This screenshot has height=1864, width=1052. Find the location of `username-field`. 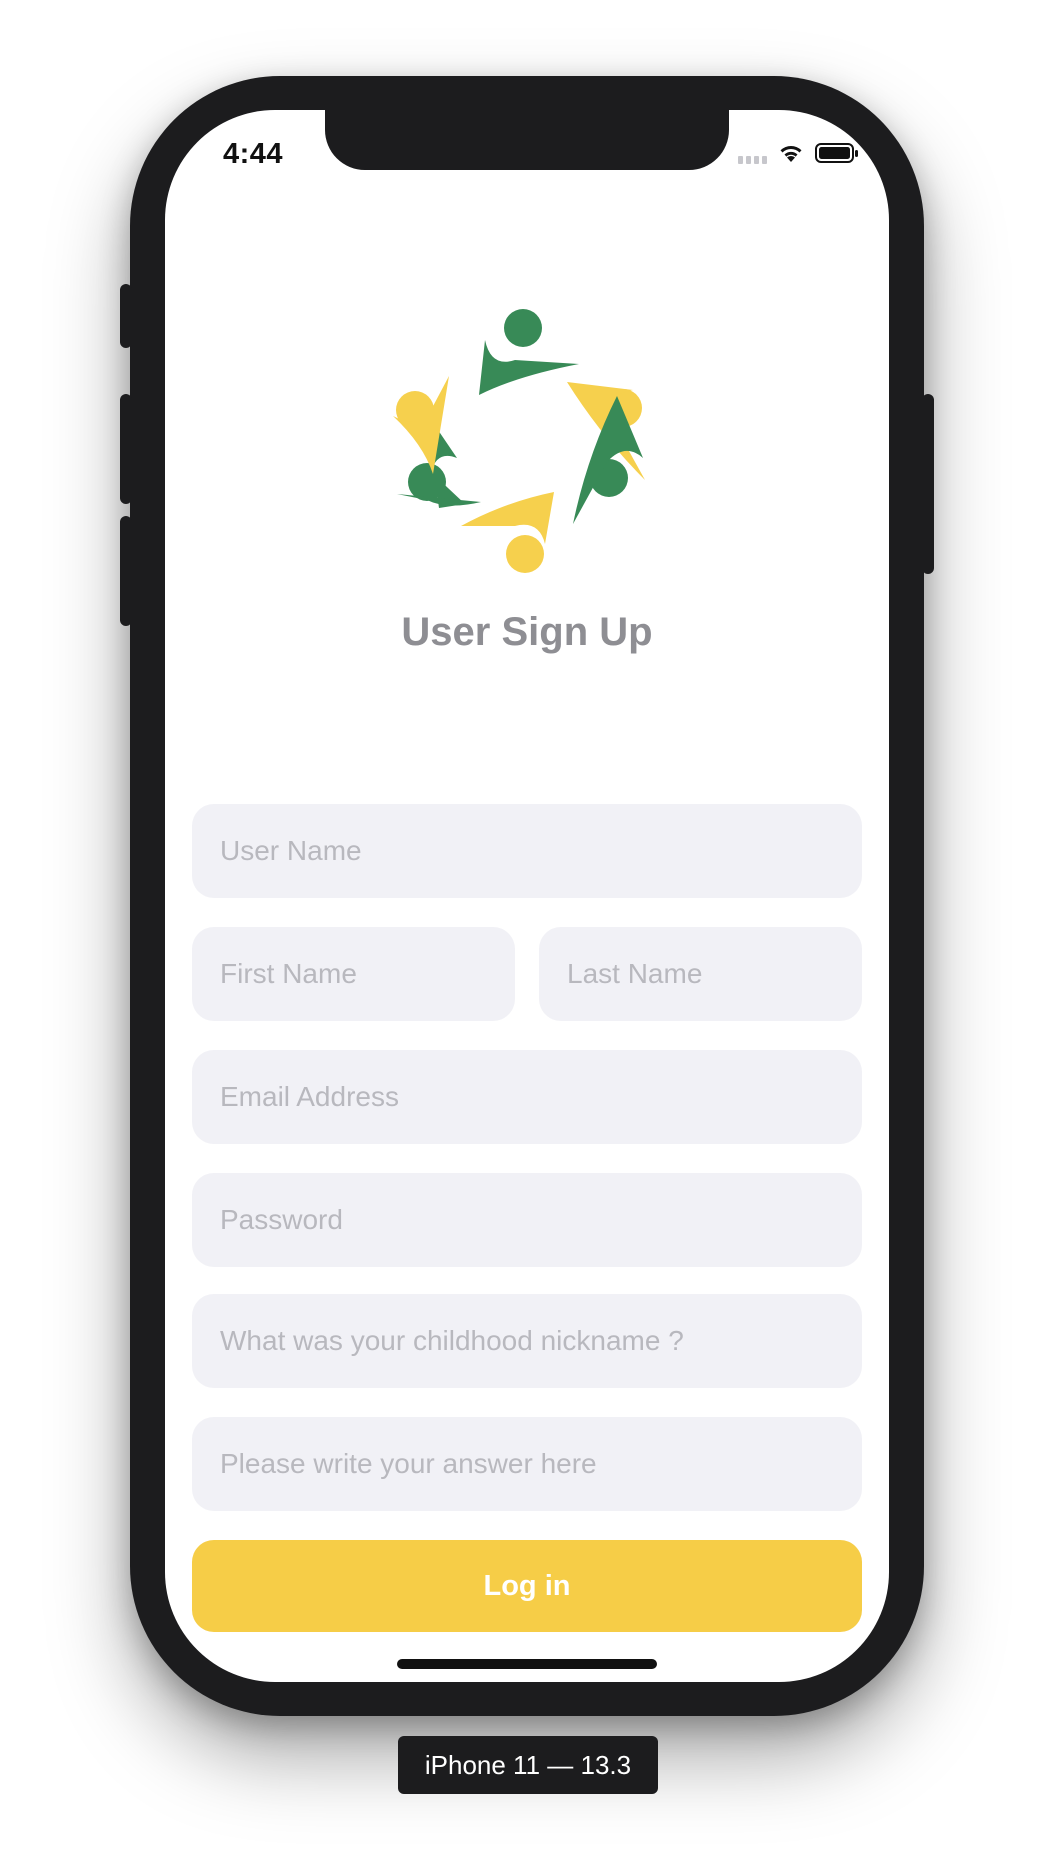

username-field is located at coordinates (527, 851).